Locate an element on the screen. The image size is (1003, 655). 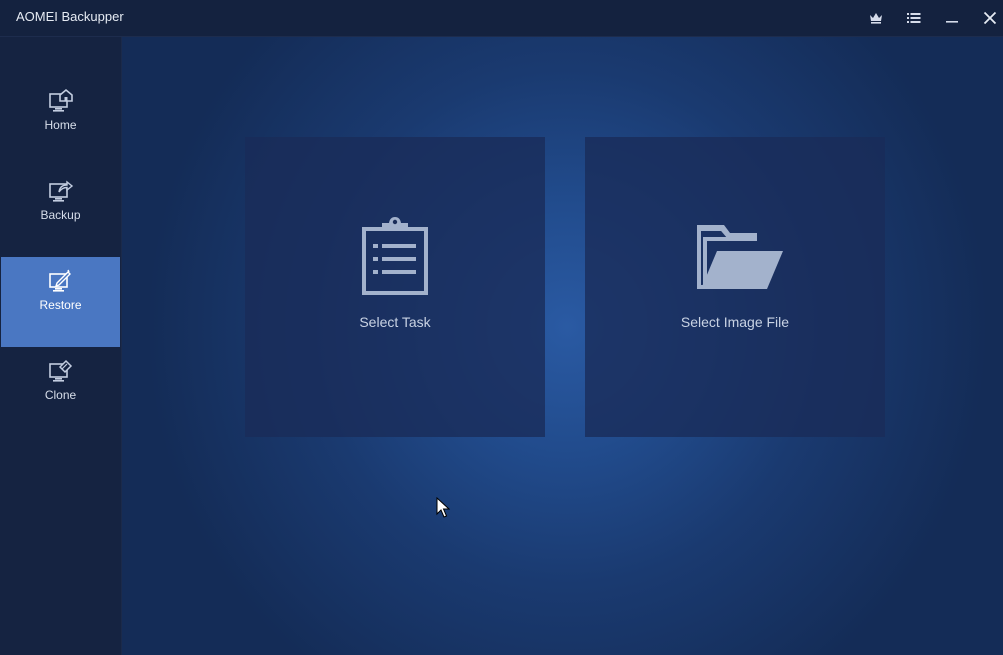
sidebar-item-label: Home is located at coordinates (60, 125).